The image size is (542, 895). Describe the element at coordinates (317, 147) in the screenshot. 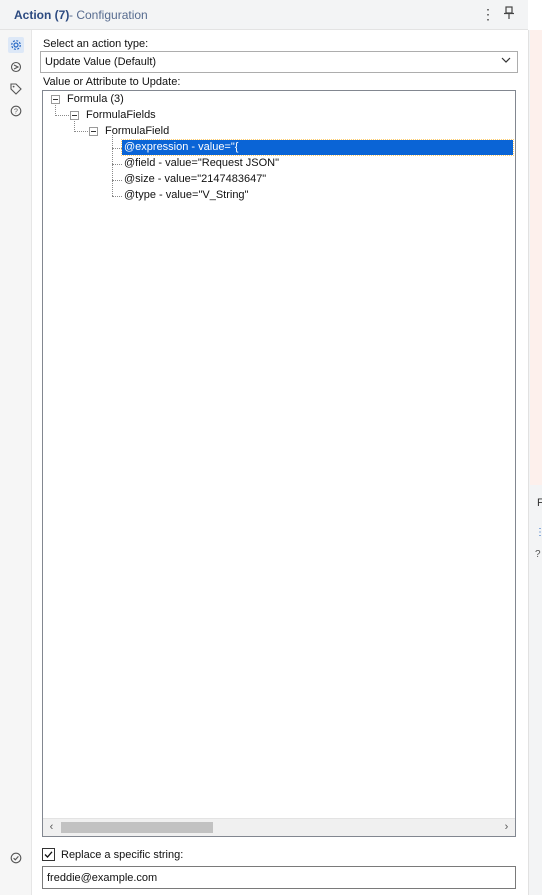

I see `tree-node-expression: @expression - value="{` at that location.